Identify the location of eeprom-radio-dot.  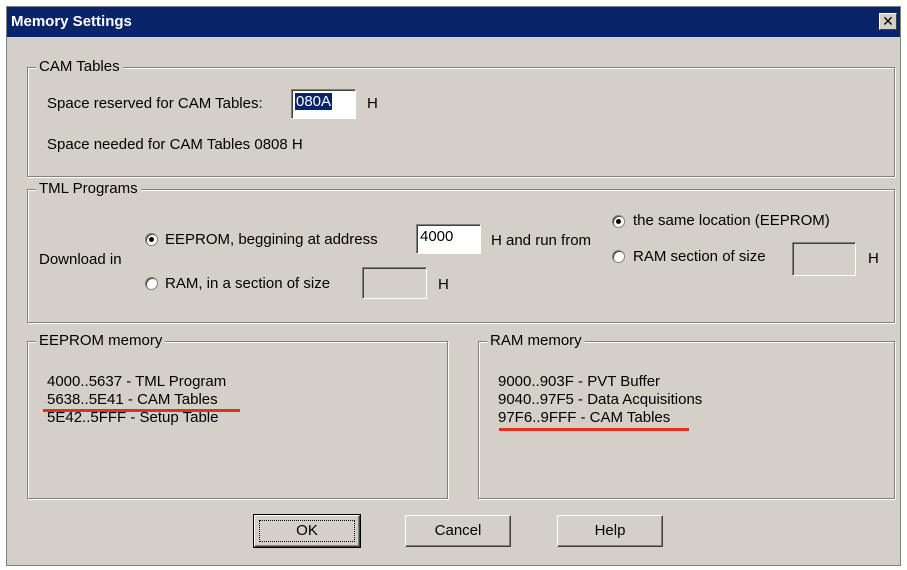
(151, 239).